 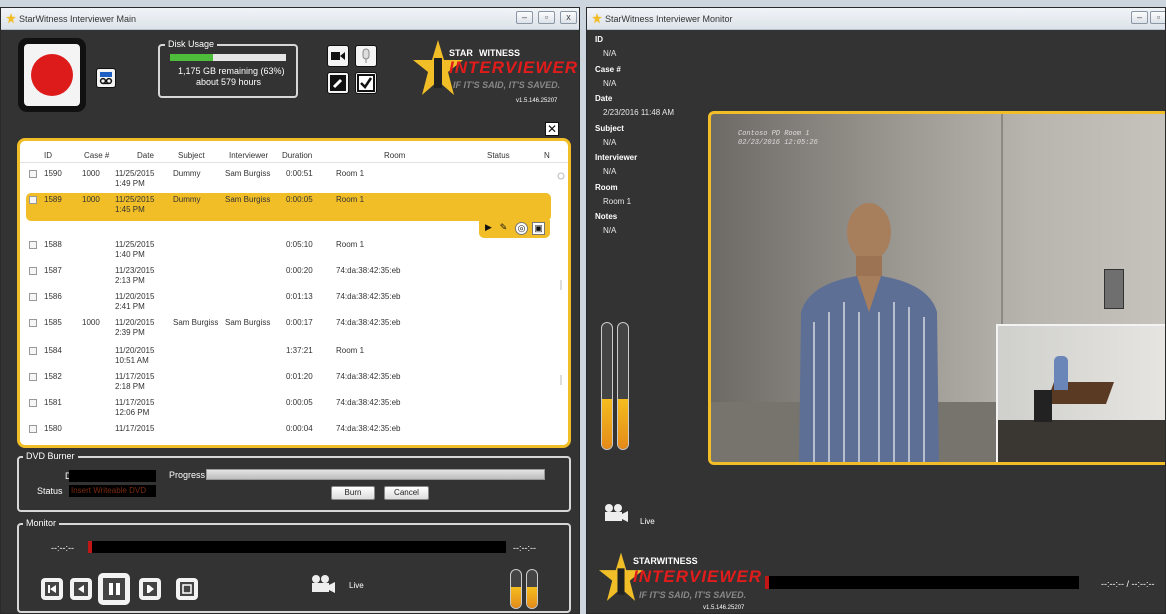 I want to click on col-subject: Subject, so click(x=191, y=155).